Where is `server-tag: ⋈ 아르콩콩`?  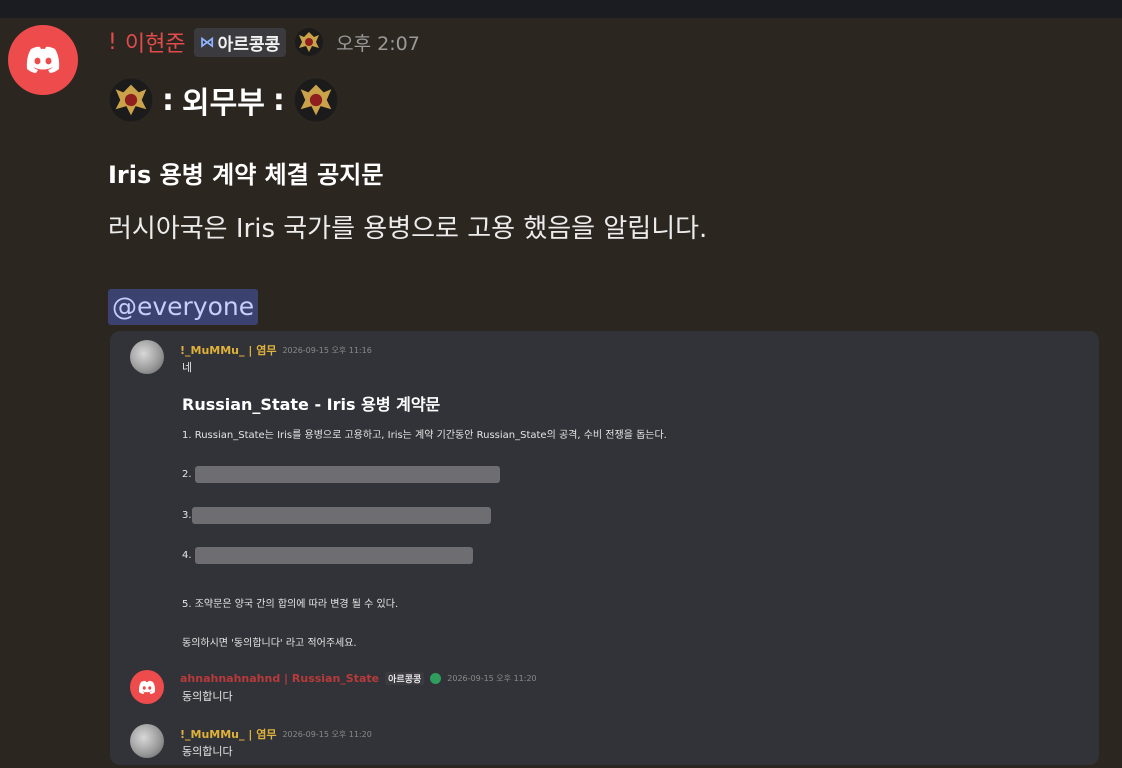 server-tag: ⋈ 아르콩콩 is located at coordinates (240, 42).